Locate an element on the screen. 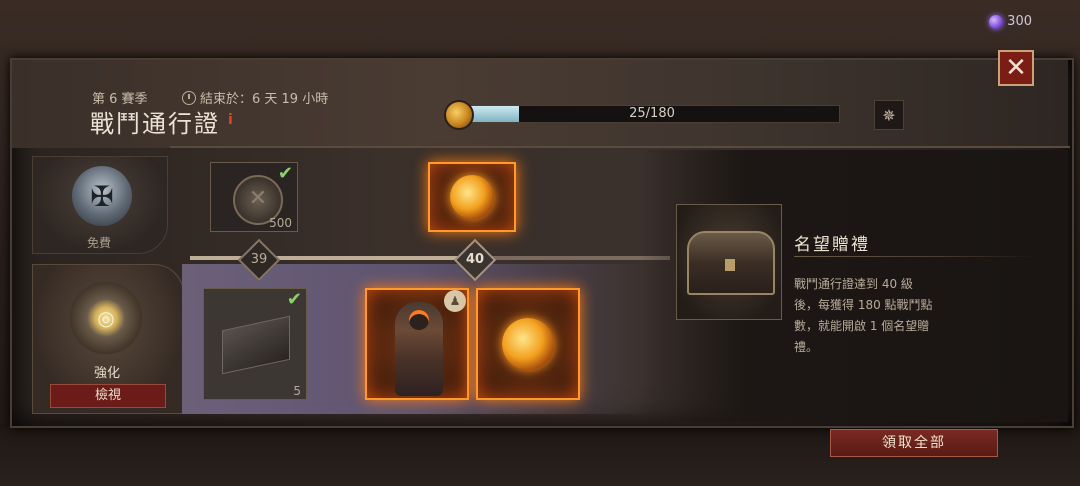 The image size is (1080, 486). reward-quantity: 5 is located at coordinates (297, 391).